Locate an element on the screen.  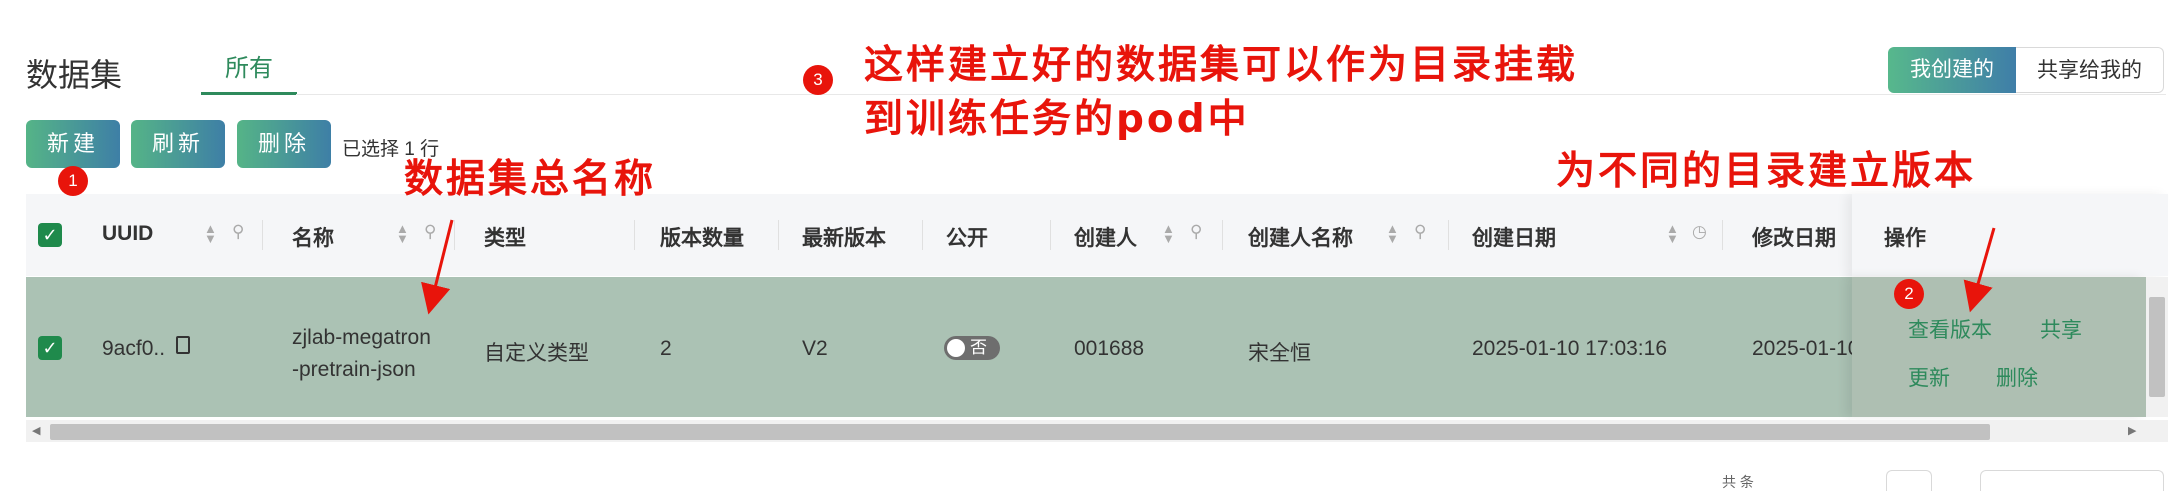
annotation-arrows is located at coordinates (1208, 267).